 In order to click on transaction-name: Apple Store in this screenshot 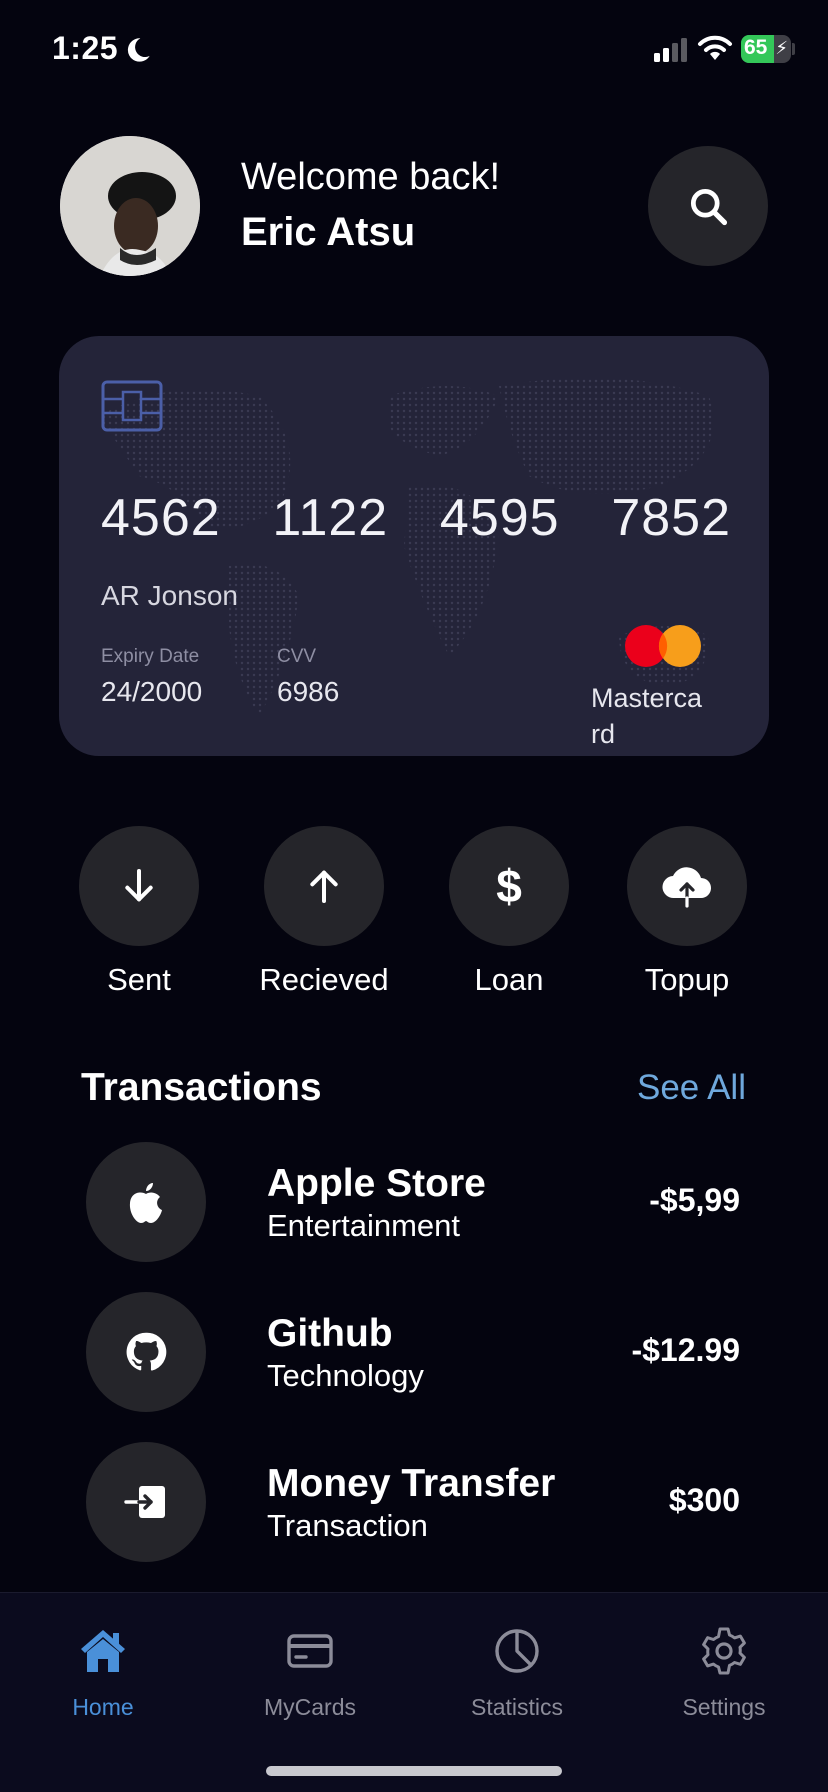, I will do `click(376, 1183)`.